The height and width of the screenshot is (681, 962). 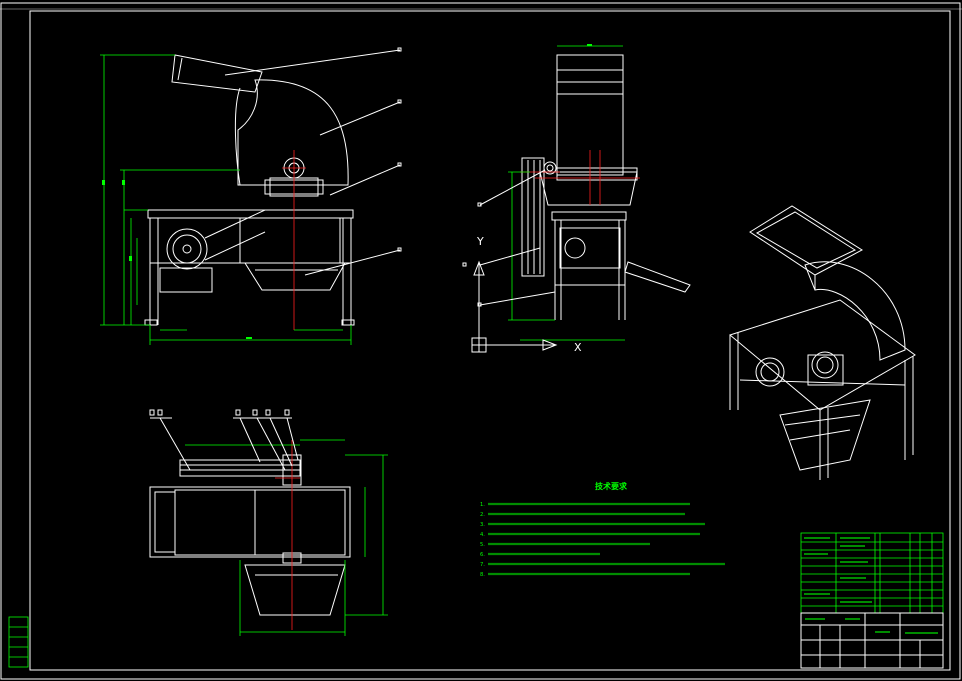 What do you see at coordinates (872, 640) in the screenshot?
I see `title-block` at bounding box center [872, 640].